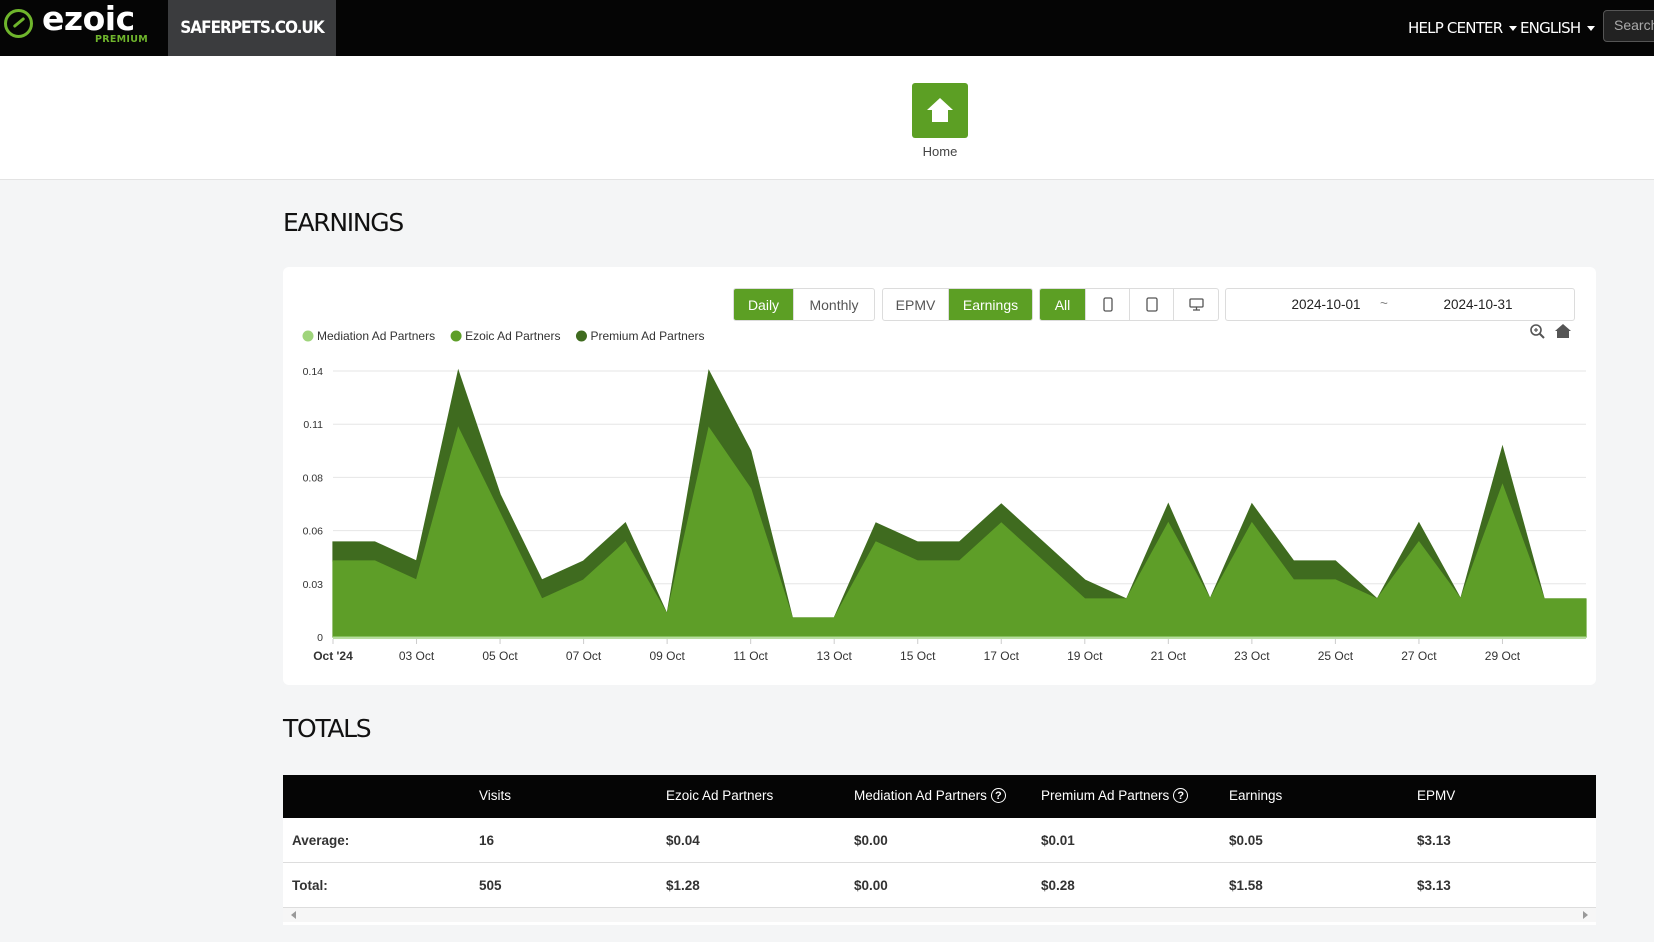 The image size is (1654, 942). What do you see at coordinates (293, 915) in the screenshot?
I see `scroll-left-icon` at bounding box center [293, 915].